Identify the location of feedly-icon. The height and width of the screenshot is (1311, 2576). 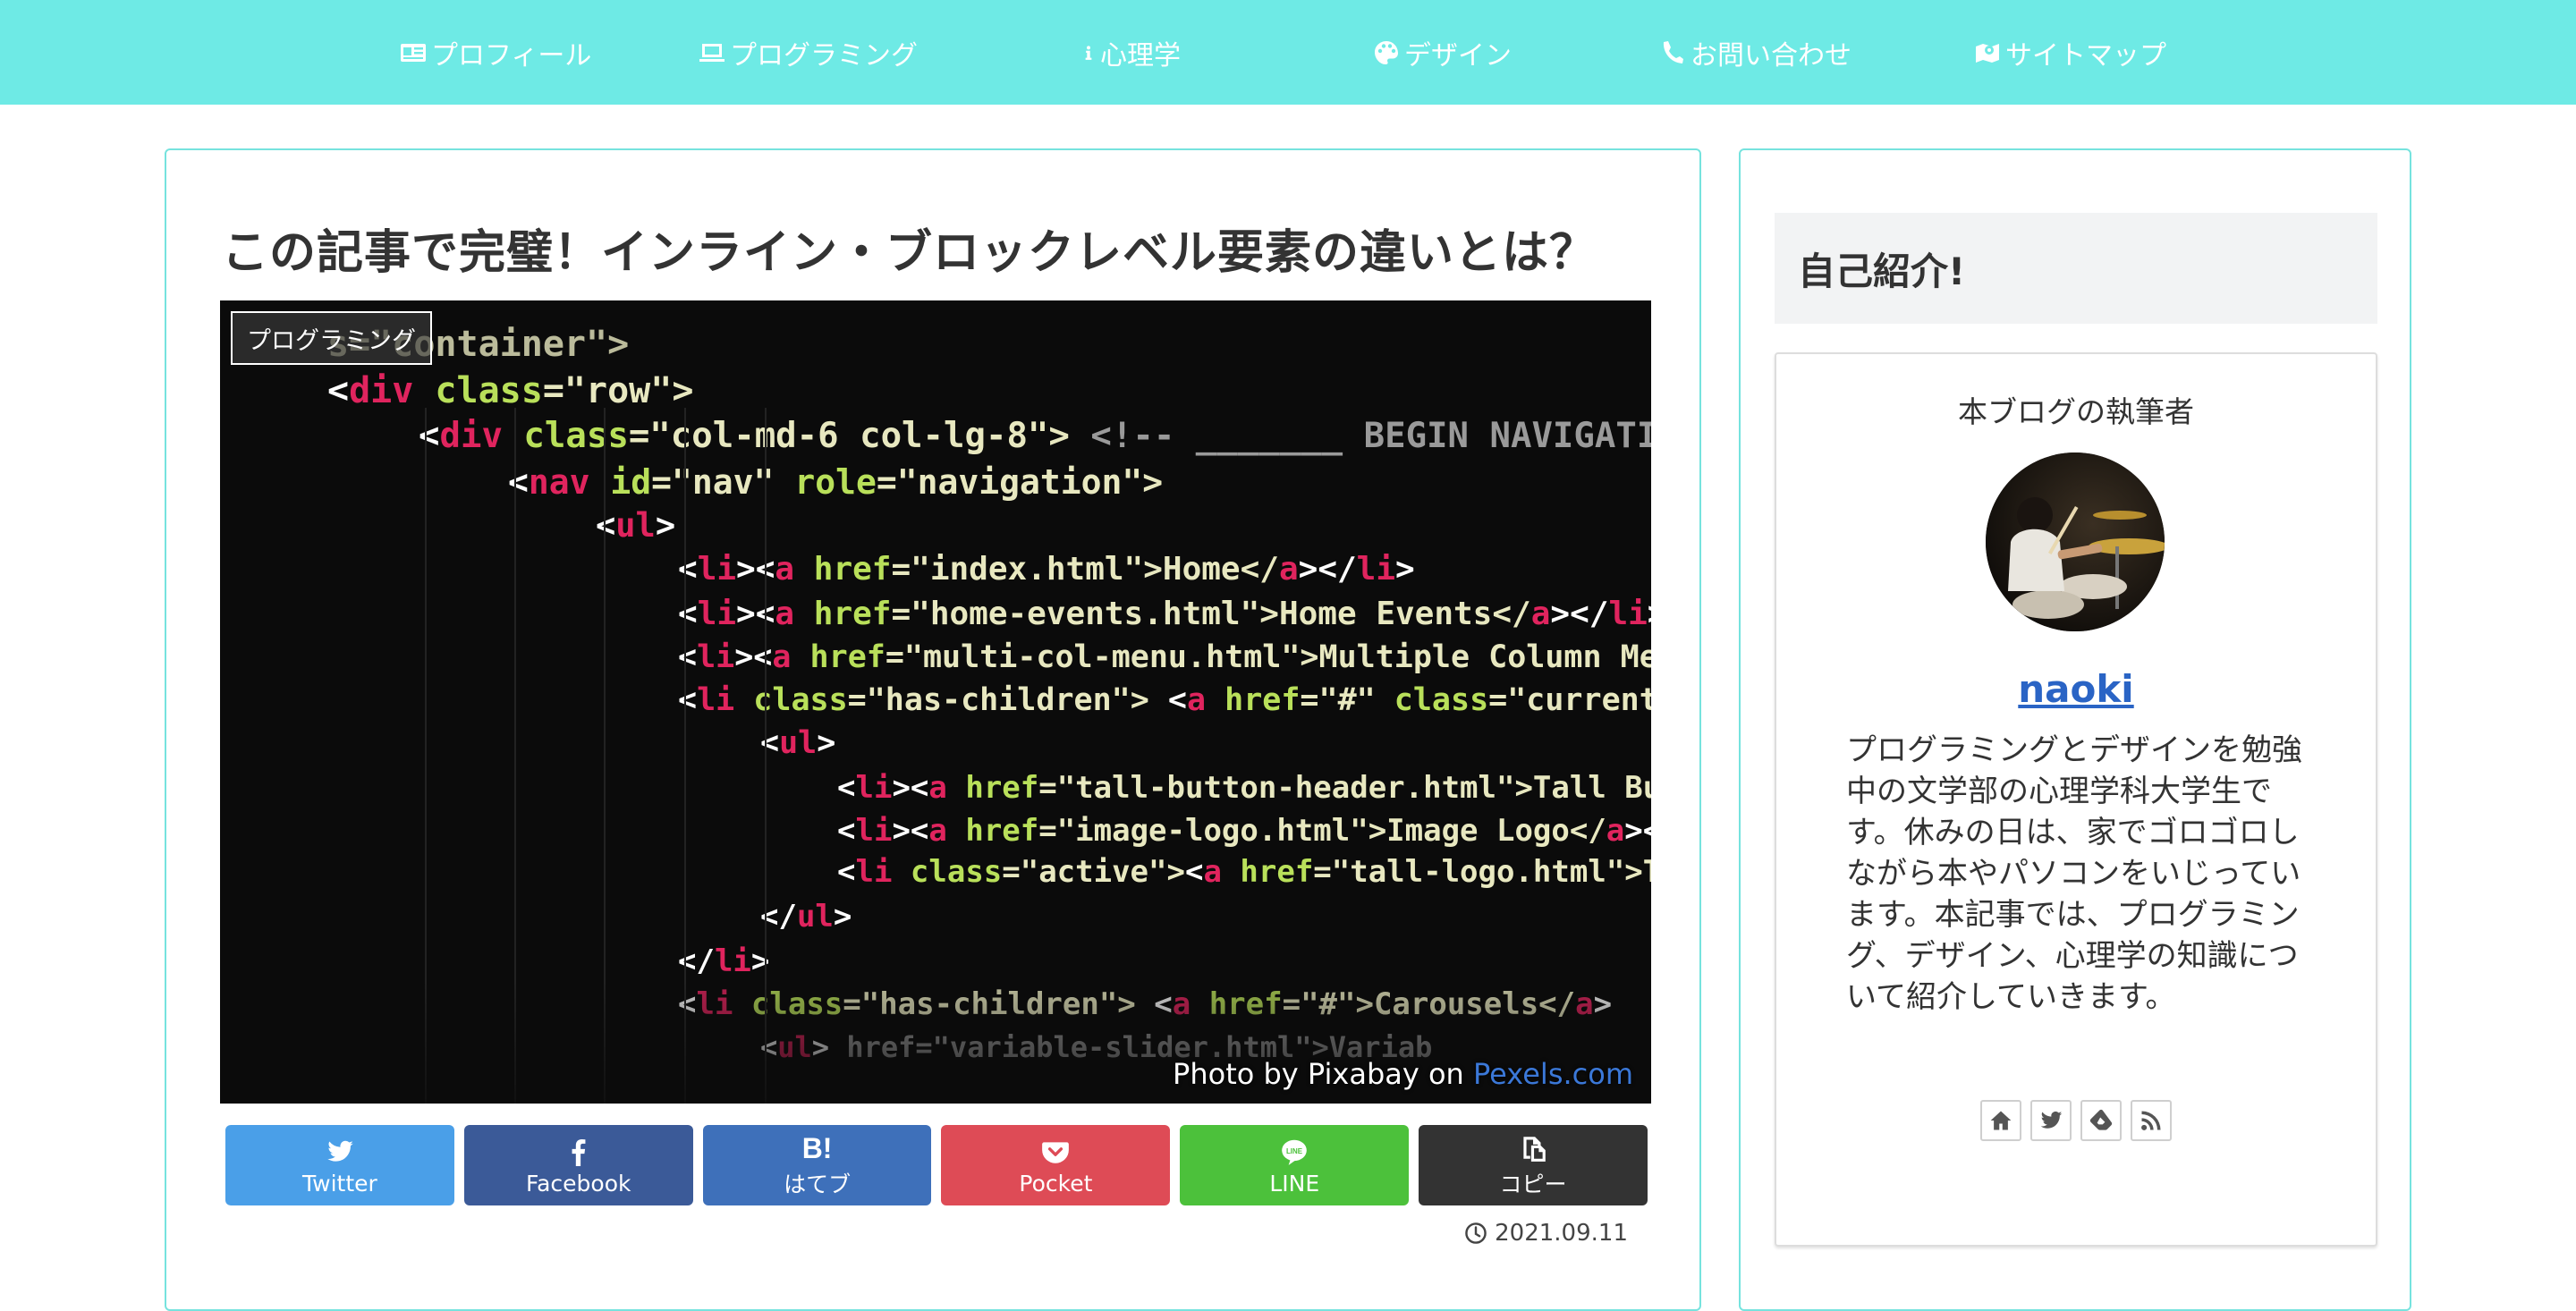
(2101, 1119).